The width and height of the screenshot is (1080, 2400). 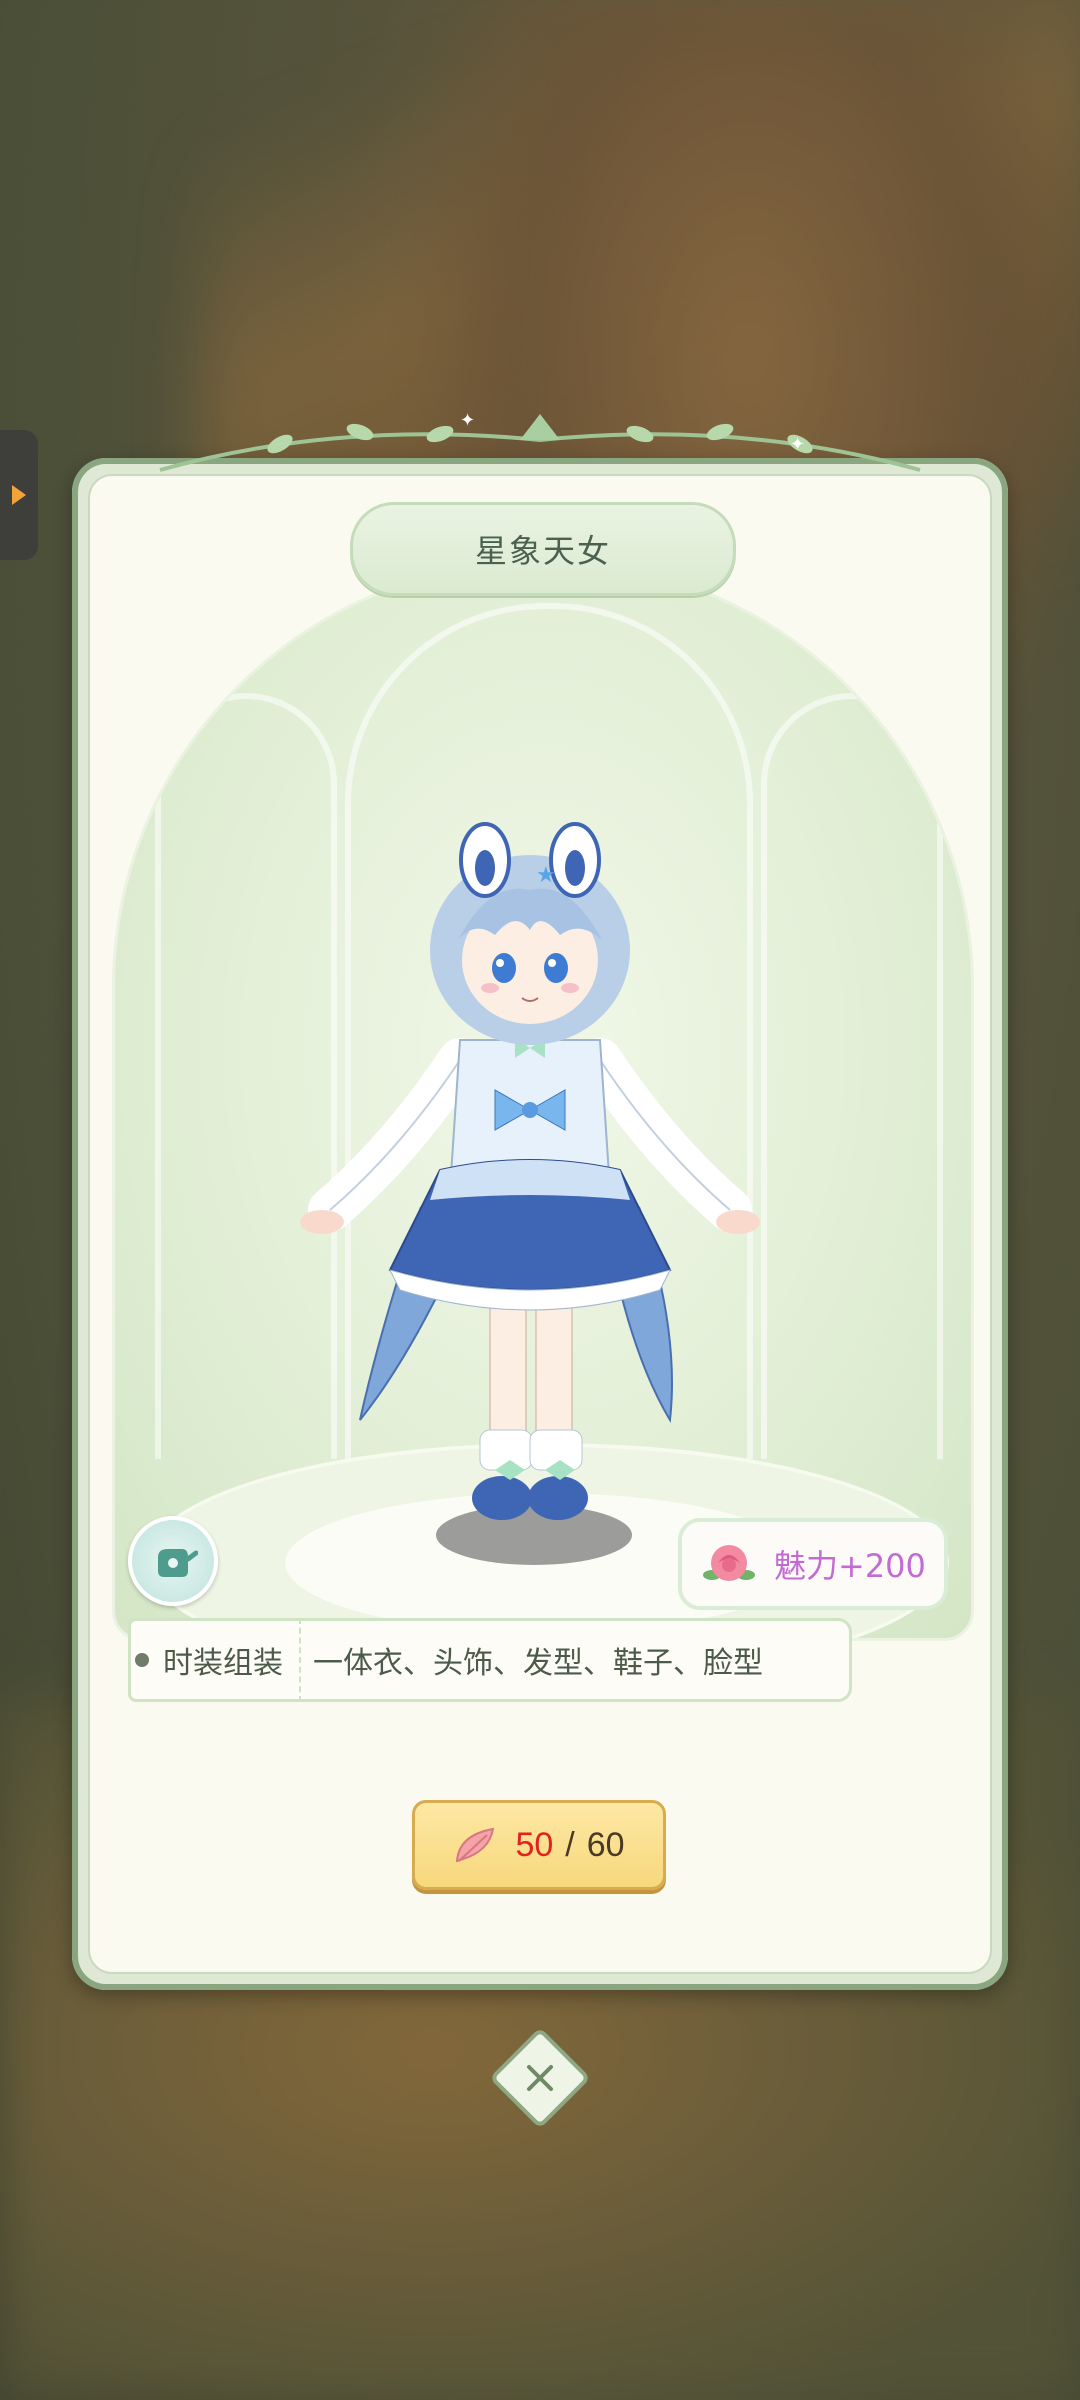 I want to click on vine-decoration: ✦ ✦, so click(x=540, y=441).